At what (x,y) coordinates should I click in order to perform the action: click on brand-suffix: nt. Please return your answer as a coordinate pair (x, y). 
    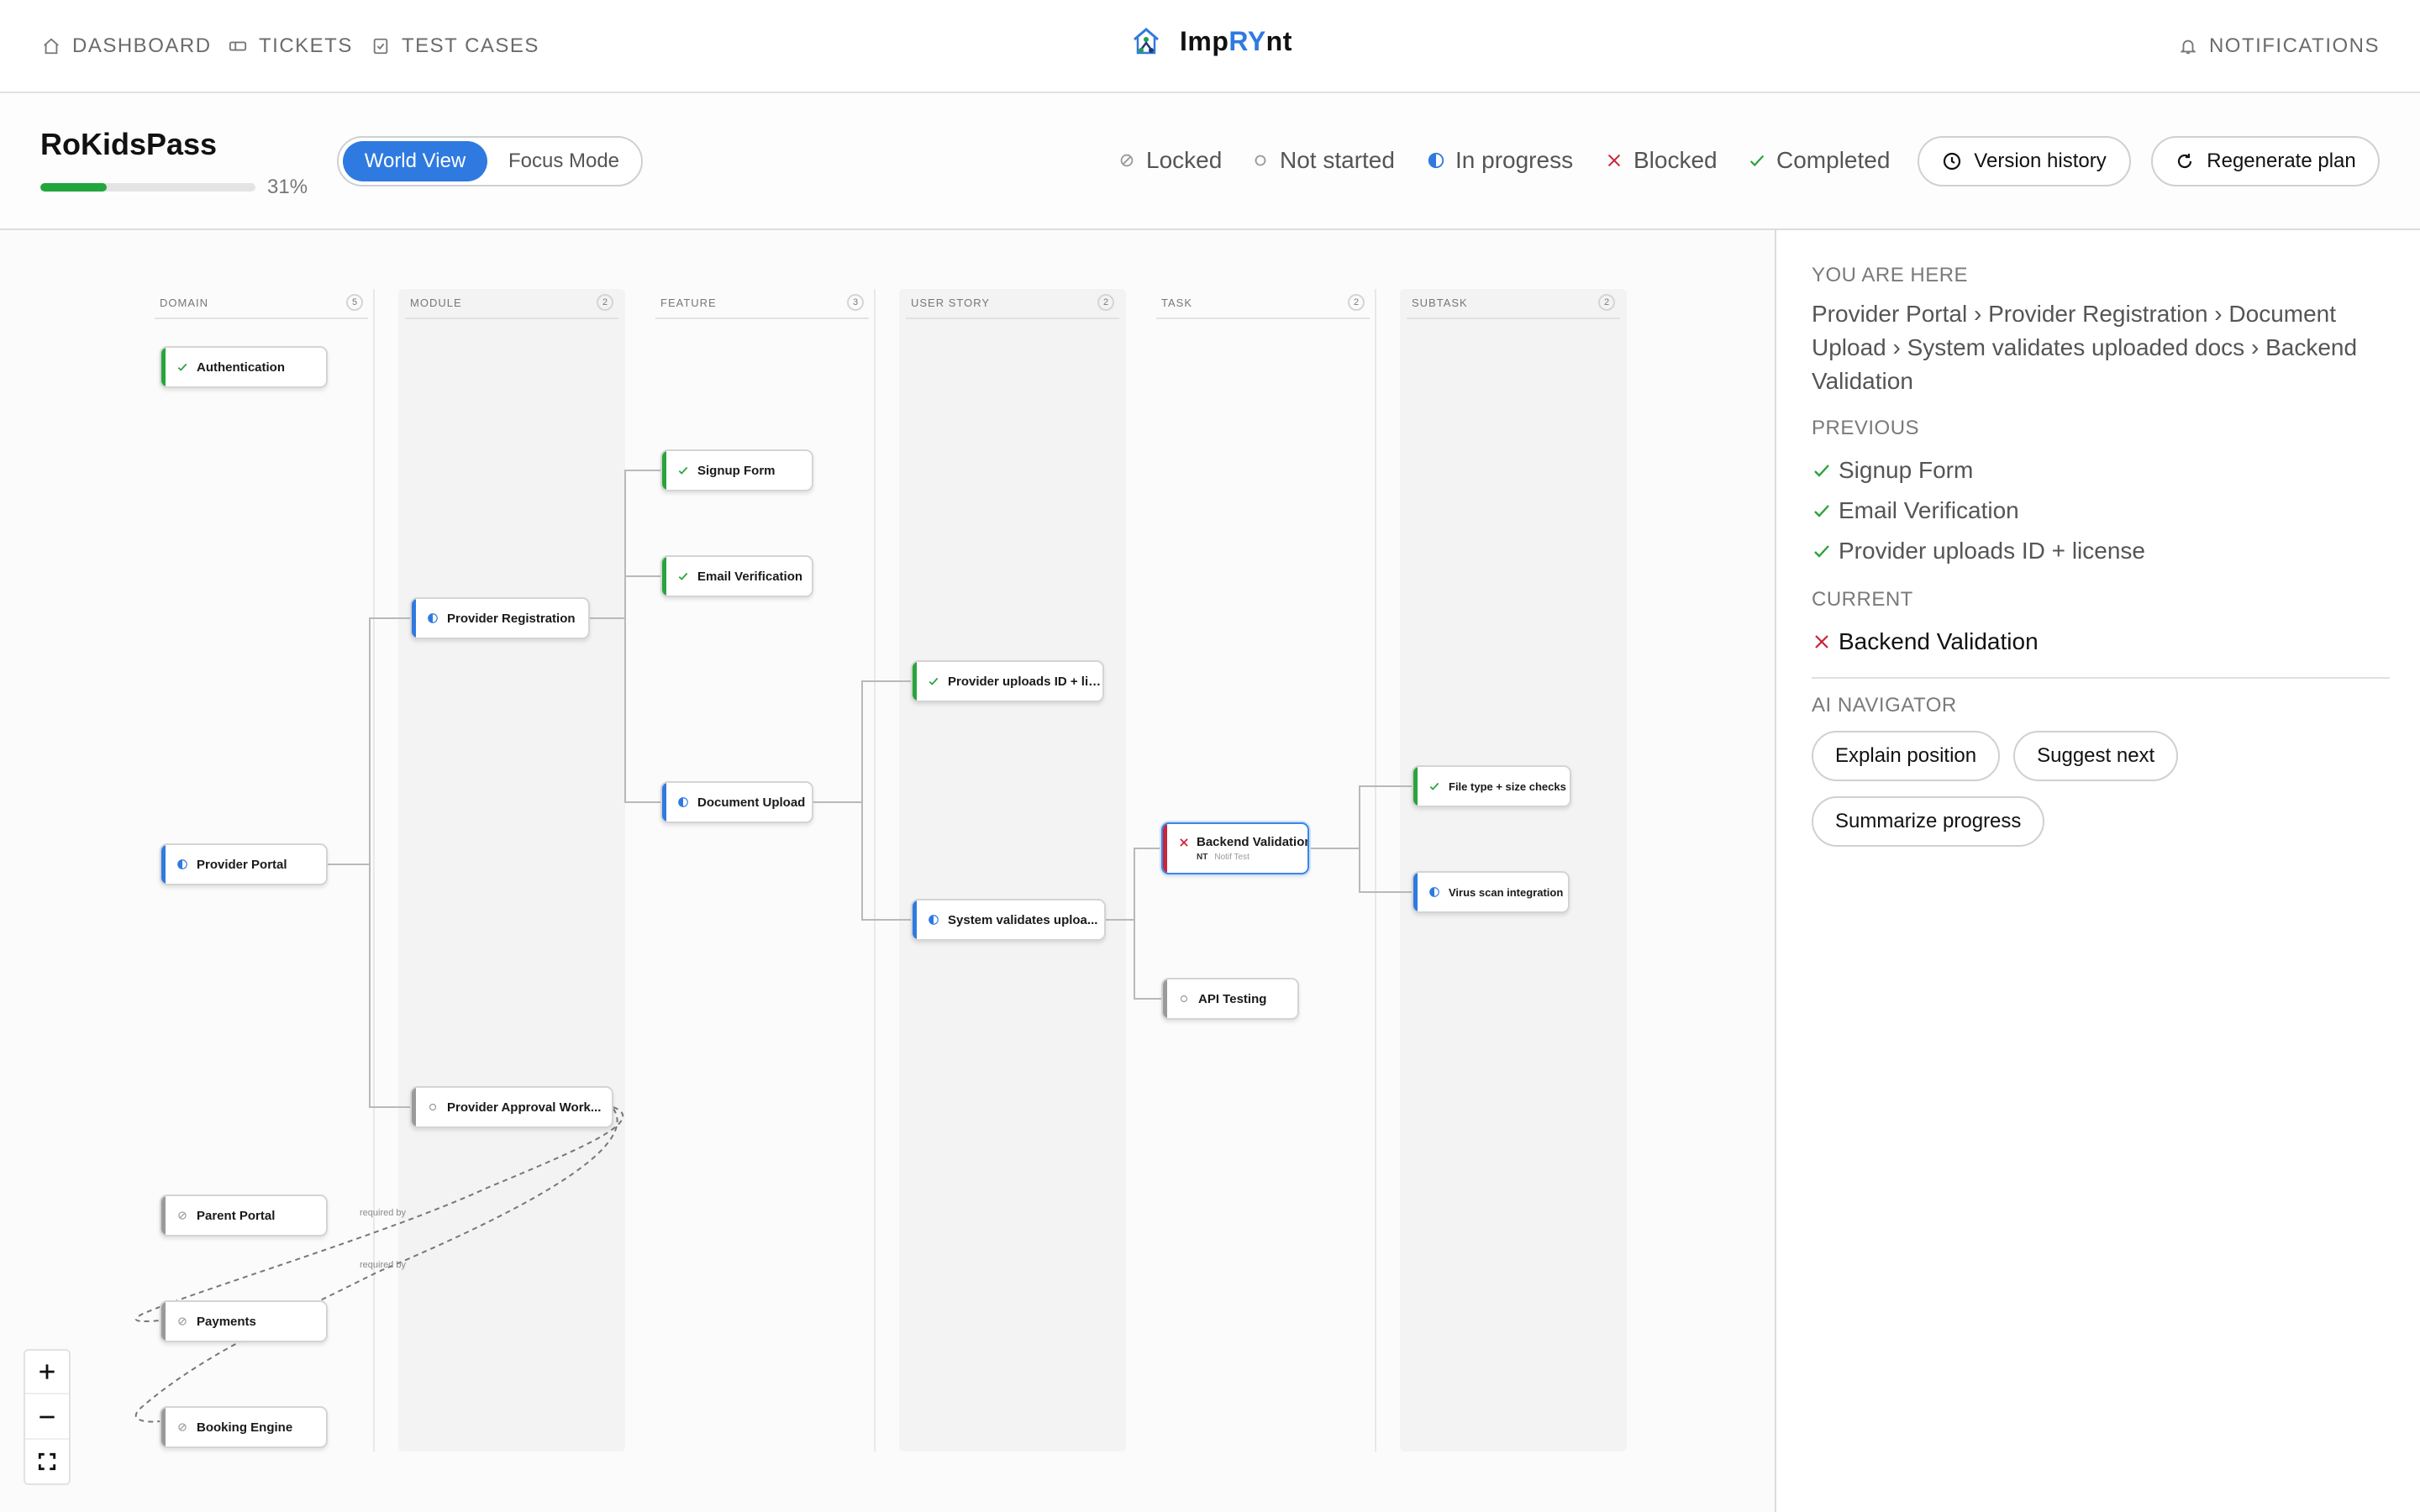
    Looking at the image, I should click on (1278, 40).